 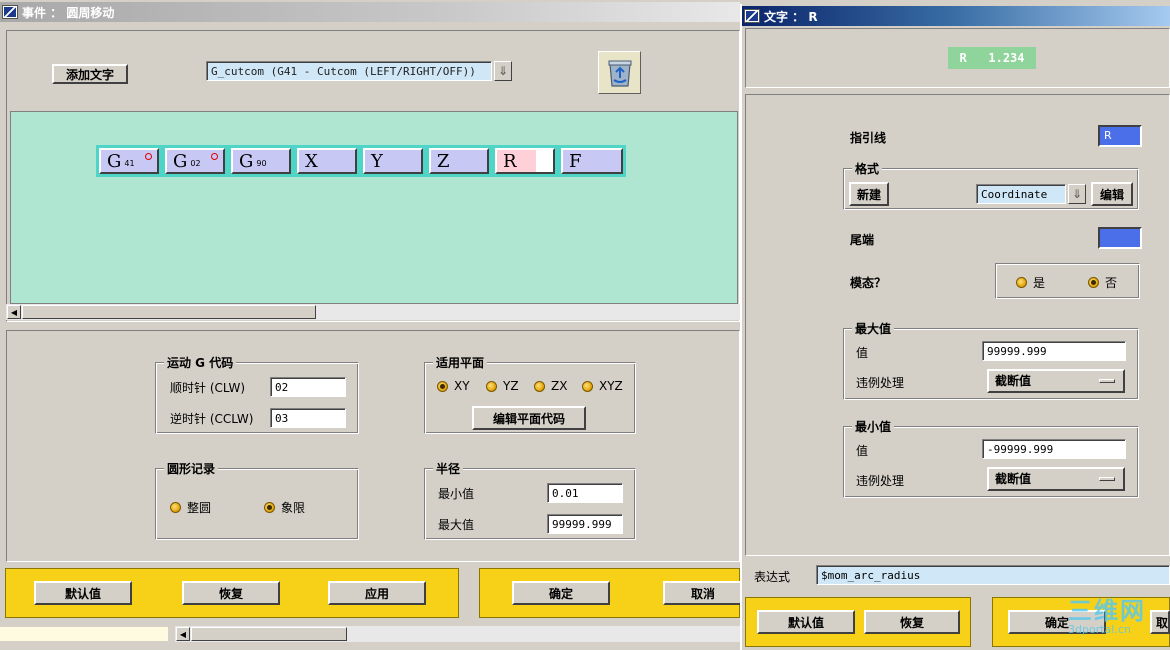 What do you see at coordinates (200, 362) in the screenshot?
I see `group-title: 运动 G 代码` at bounding box center [200, 362].